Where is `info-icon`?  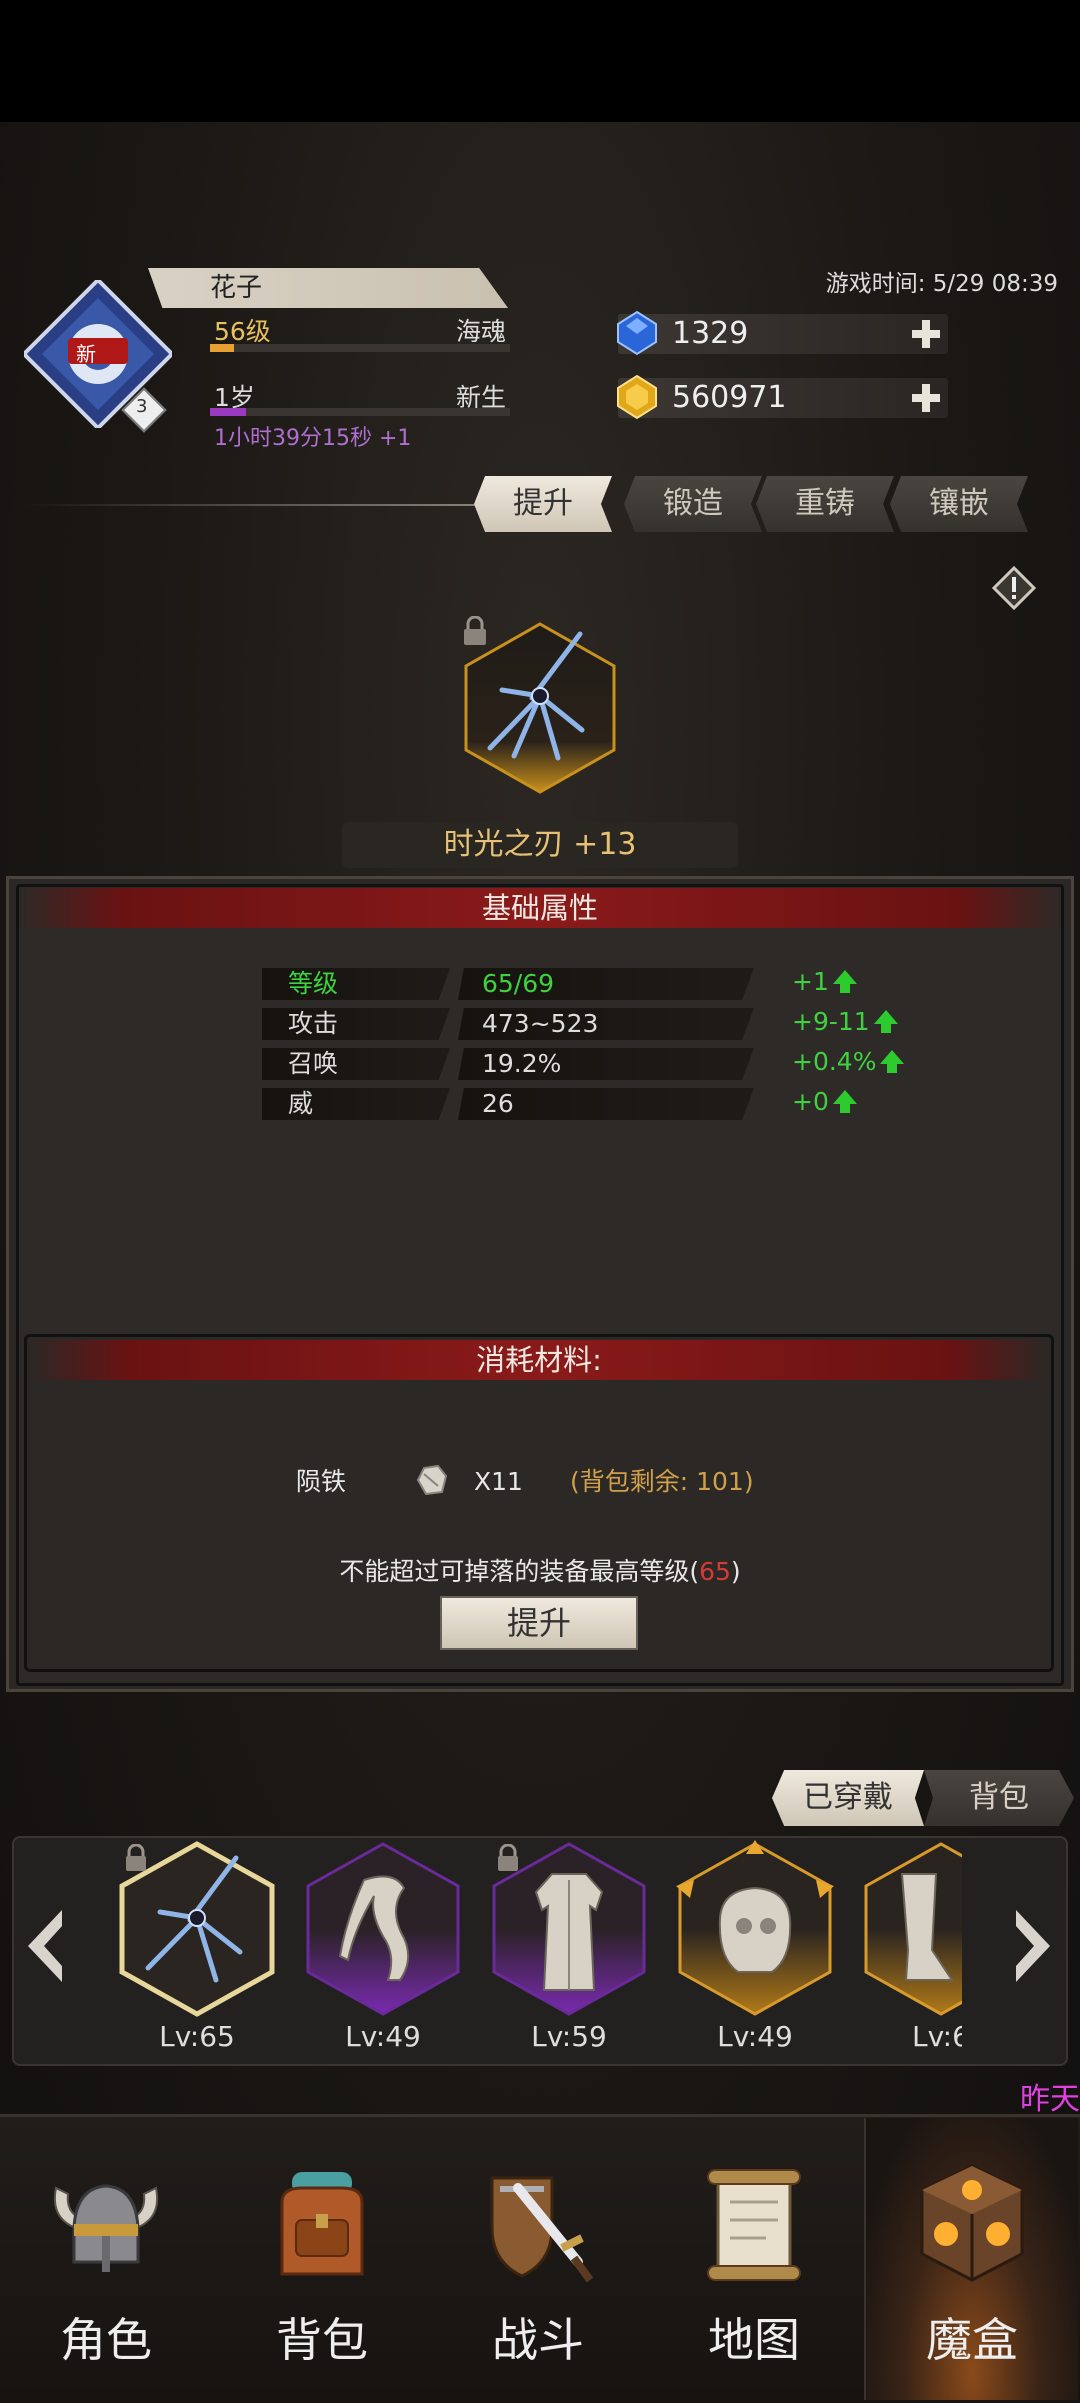 info-icon is located at coordinates (1014, 588).